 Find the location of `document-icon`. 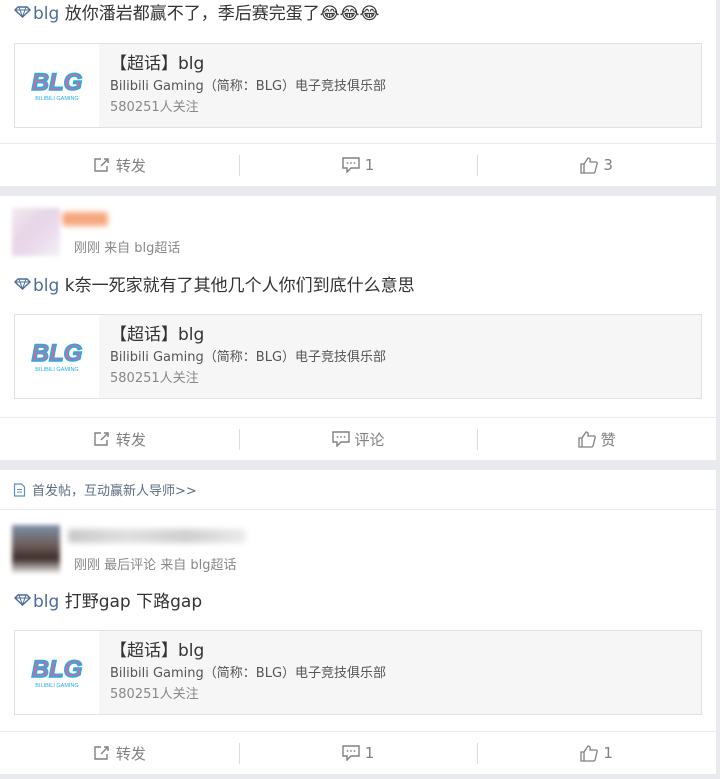

document-icon is located at coordinates (19, 489).